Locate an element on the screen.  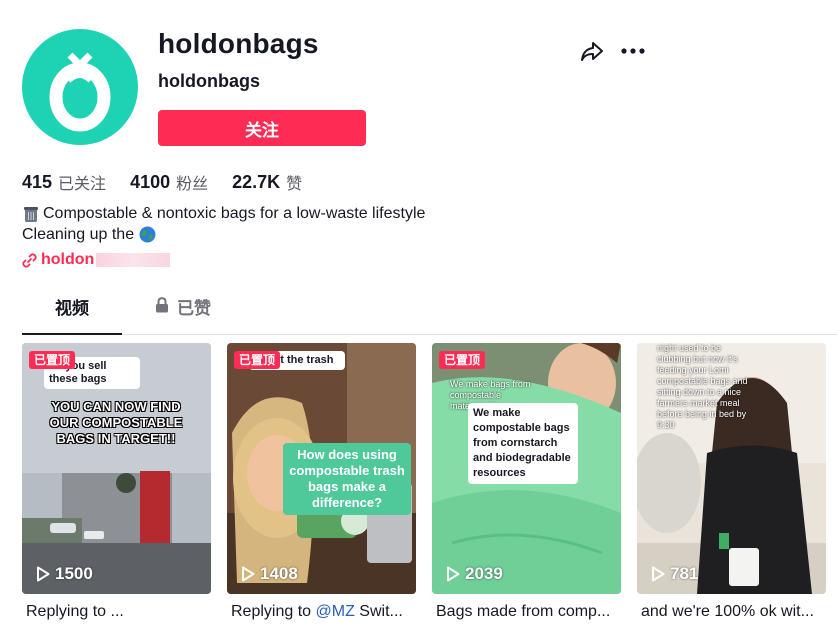
tab-liked: 已赞 is located at coordinates (183, 314).